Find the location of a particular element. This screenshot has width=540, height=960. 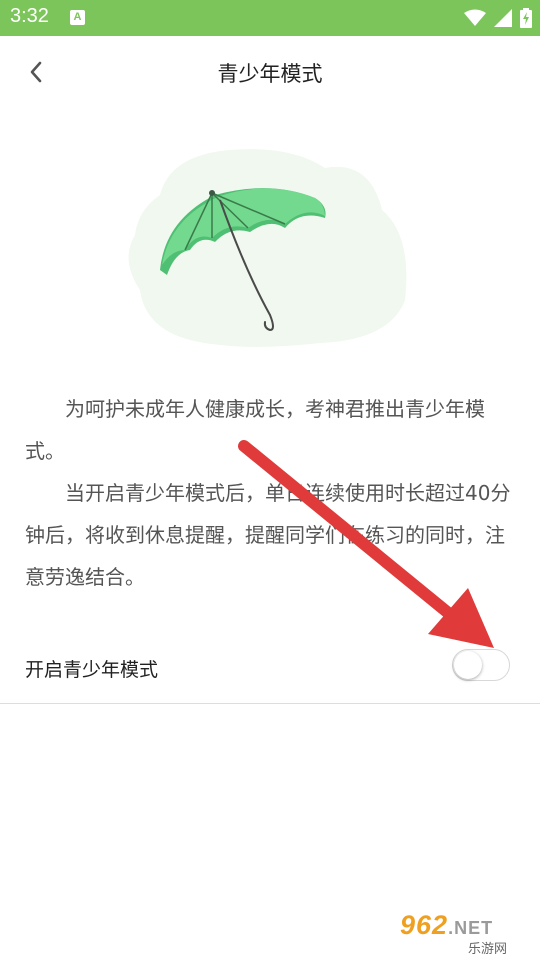

toggle-label: 开启青少年模式 is located at coordinates (92, 670).